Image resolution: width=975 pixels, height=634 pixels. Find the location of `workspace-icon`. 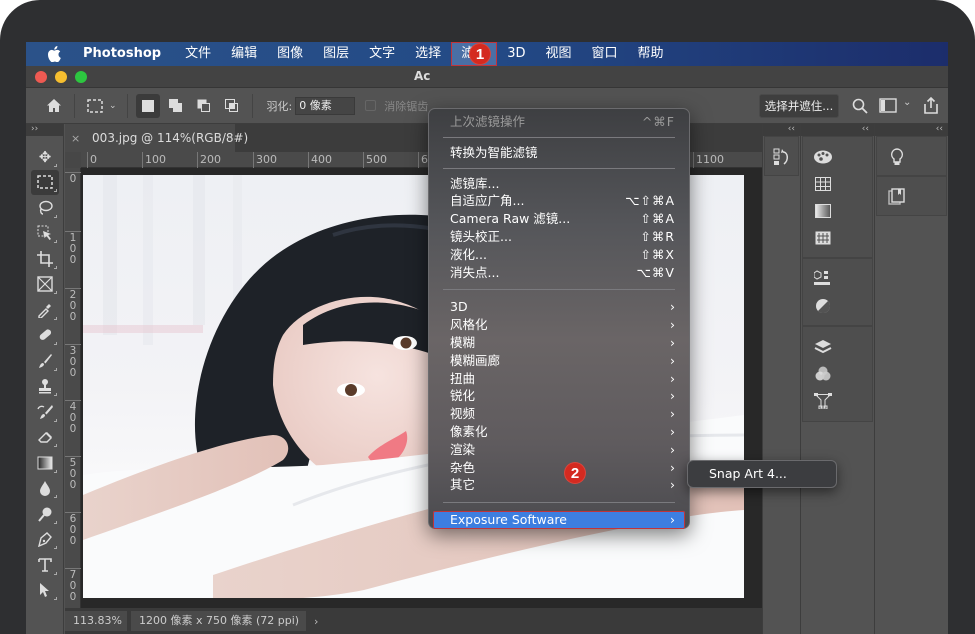

workspace-icon is located at coordinates (888, 107).